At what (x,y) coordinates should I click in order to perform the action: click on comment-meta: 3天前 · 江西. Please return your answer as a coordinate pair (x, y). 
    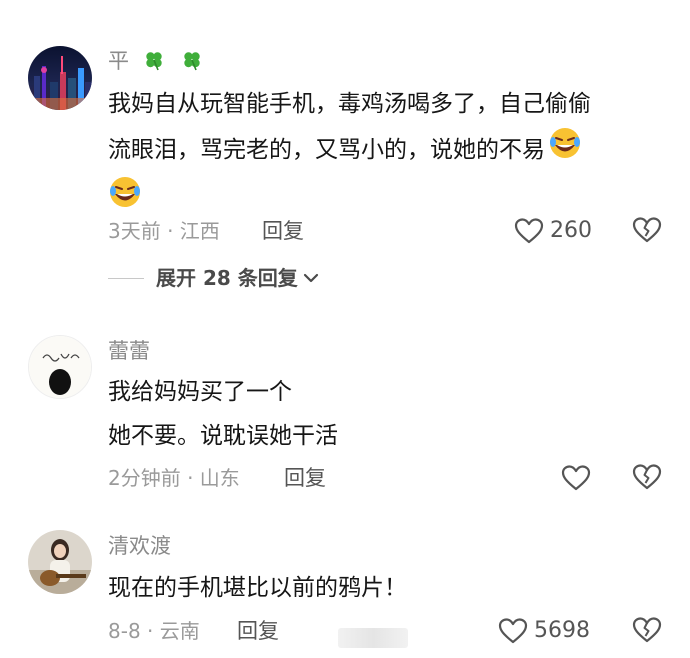
    Looking at the image, I should click on (164, 231).